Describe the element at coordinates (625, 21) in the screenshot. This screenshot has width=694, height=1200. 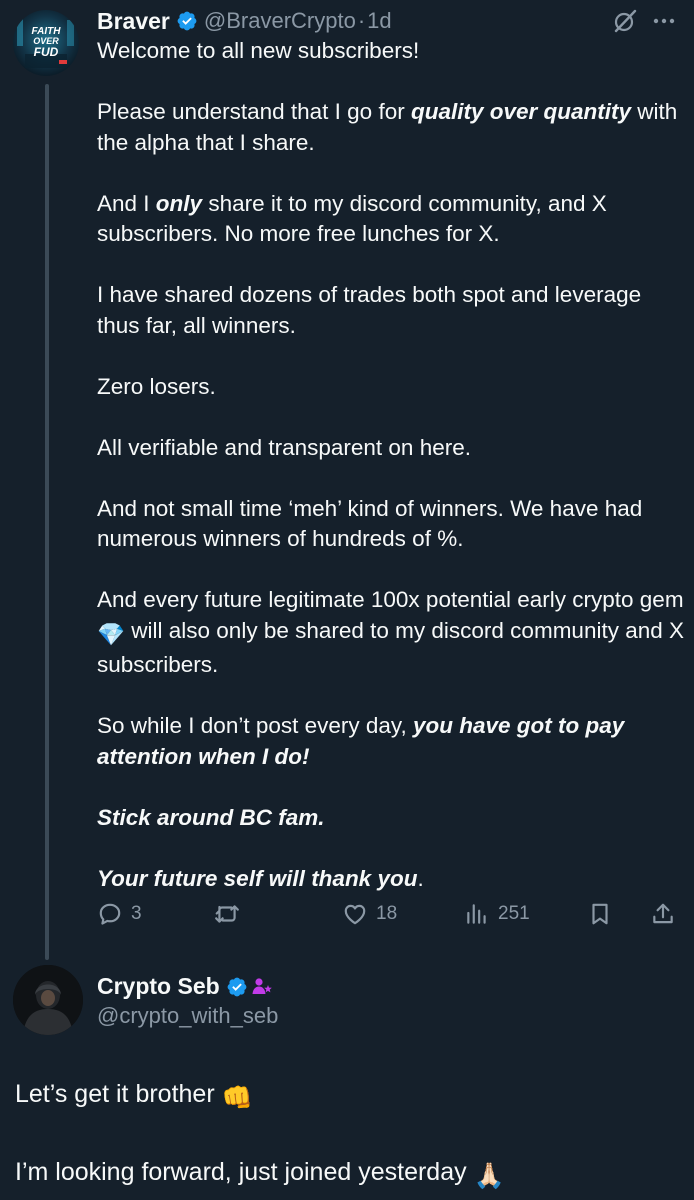
I see `grok-icon` at that location.